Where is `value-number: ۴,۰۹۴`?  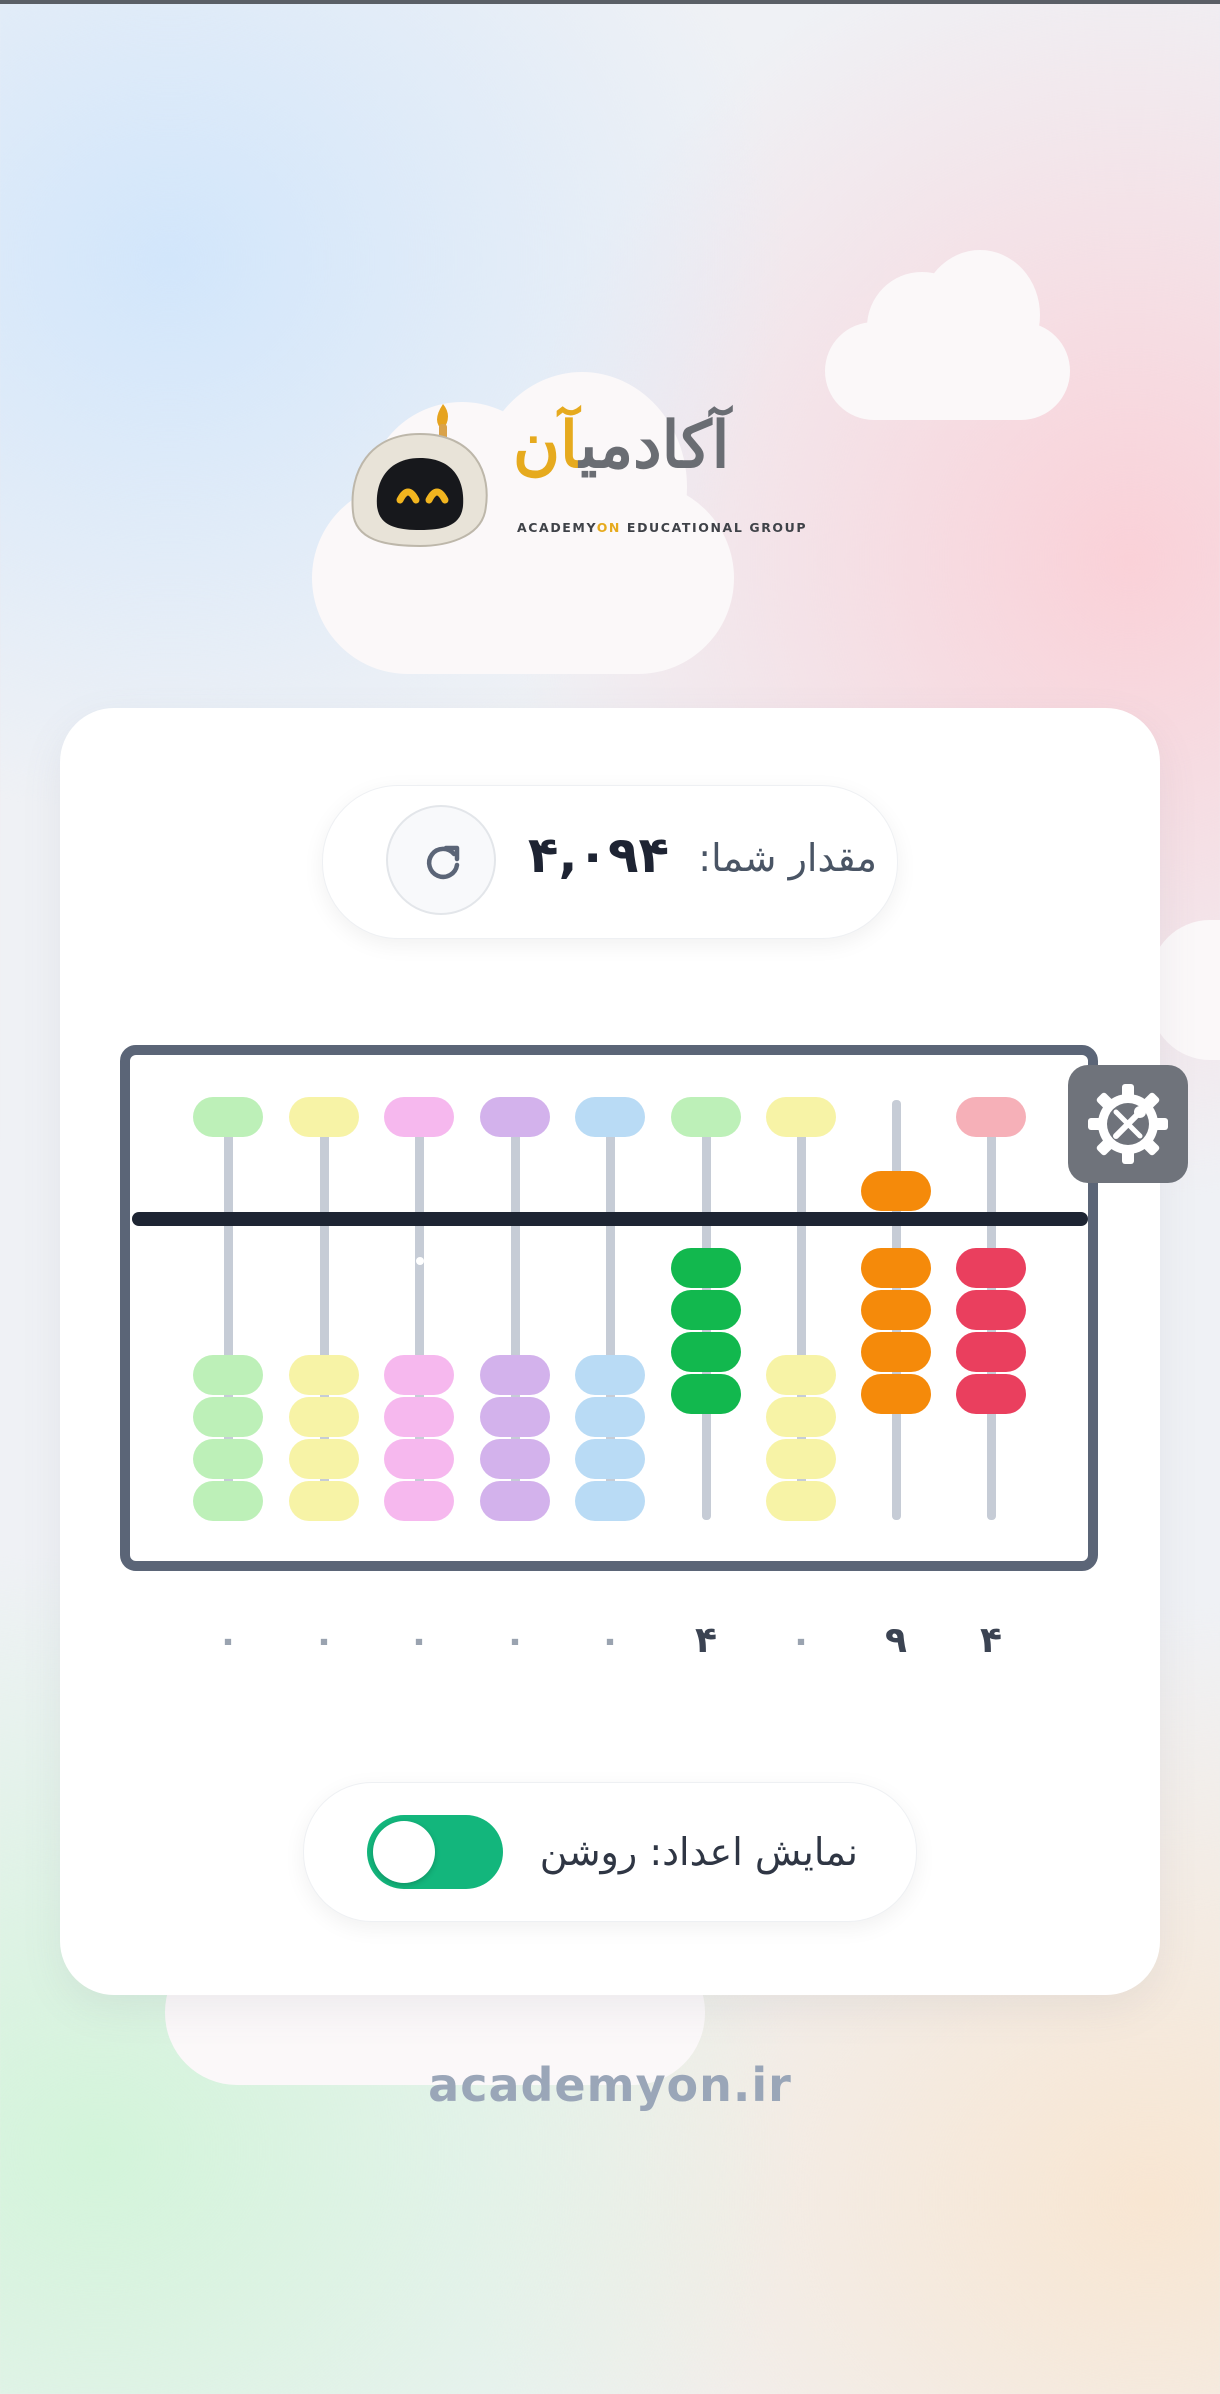
value-number: ۴,۰۹۴ is located at coordinates (598, 855).